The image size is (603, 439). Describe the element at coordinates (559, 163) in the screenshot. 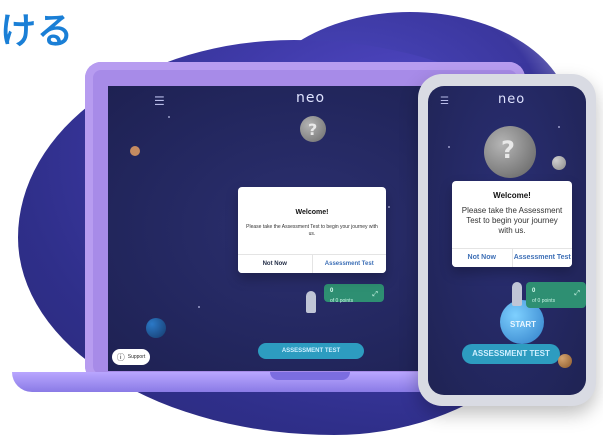

I see `small-planet-icon` at that location.